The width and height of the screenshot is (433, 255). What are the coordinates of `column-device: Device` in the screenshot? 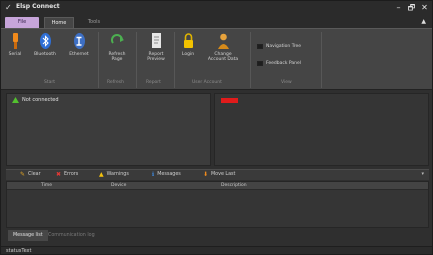 It's located at (118, 185).